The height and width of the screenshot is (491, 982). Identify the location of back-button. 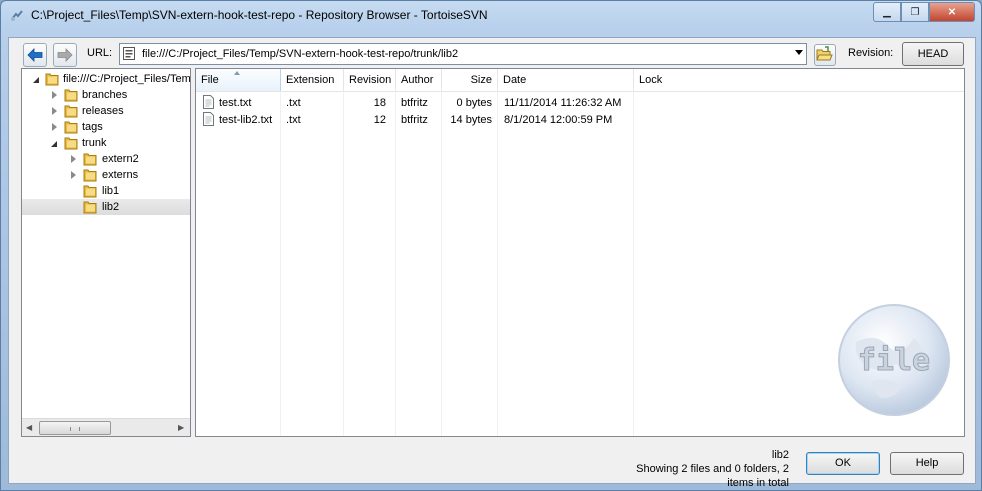
(35, 55).